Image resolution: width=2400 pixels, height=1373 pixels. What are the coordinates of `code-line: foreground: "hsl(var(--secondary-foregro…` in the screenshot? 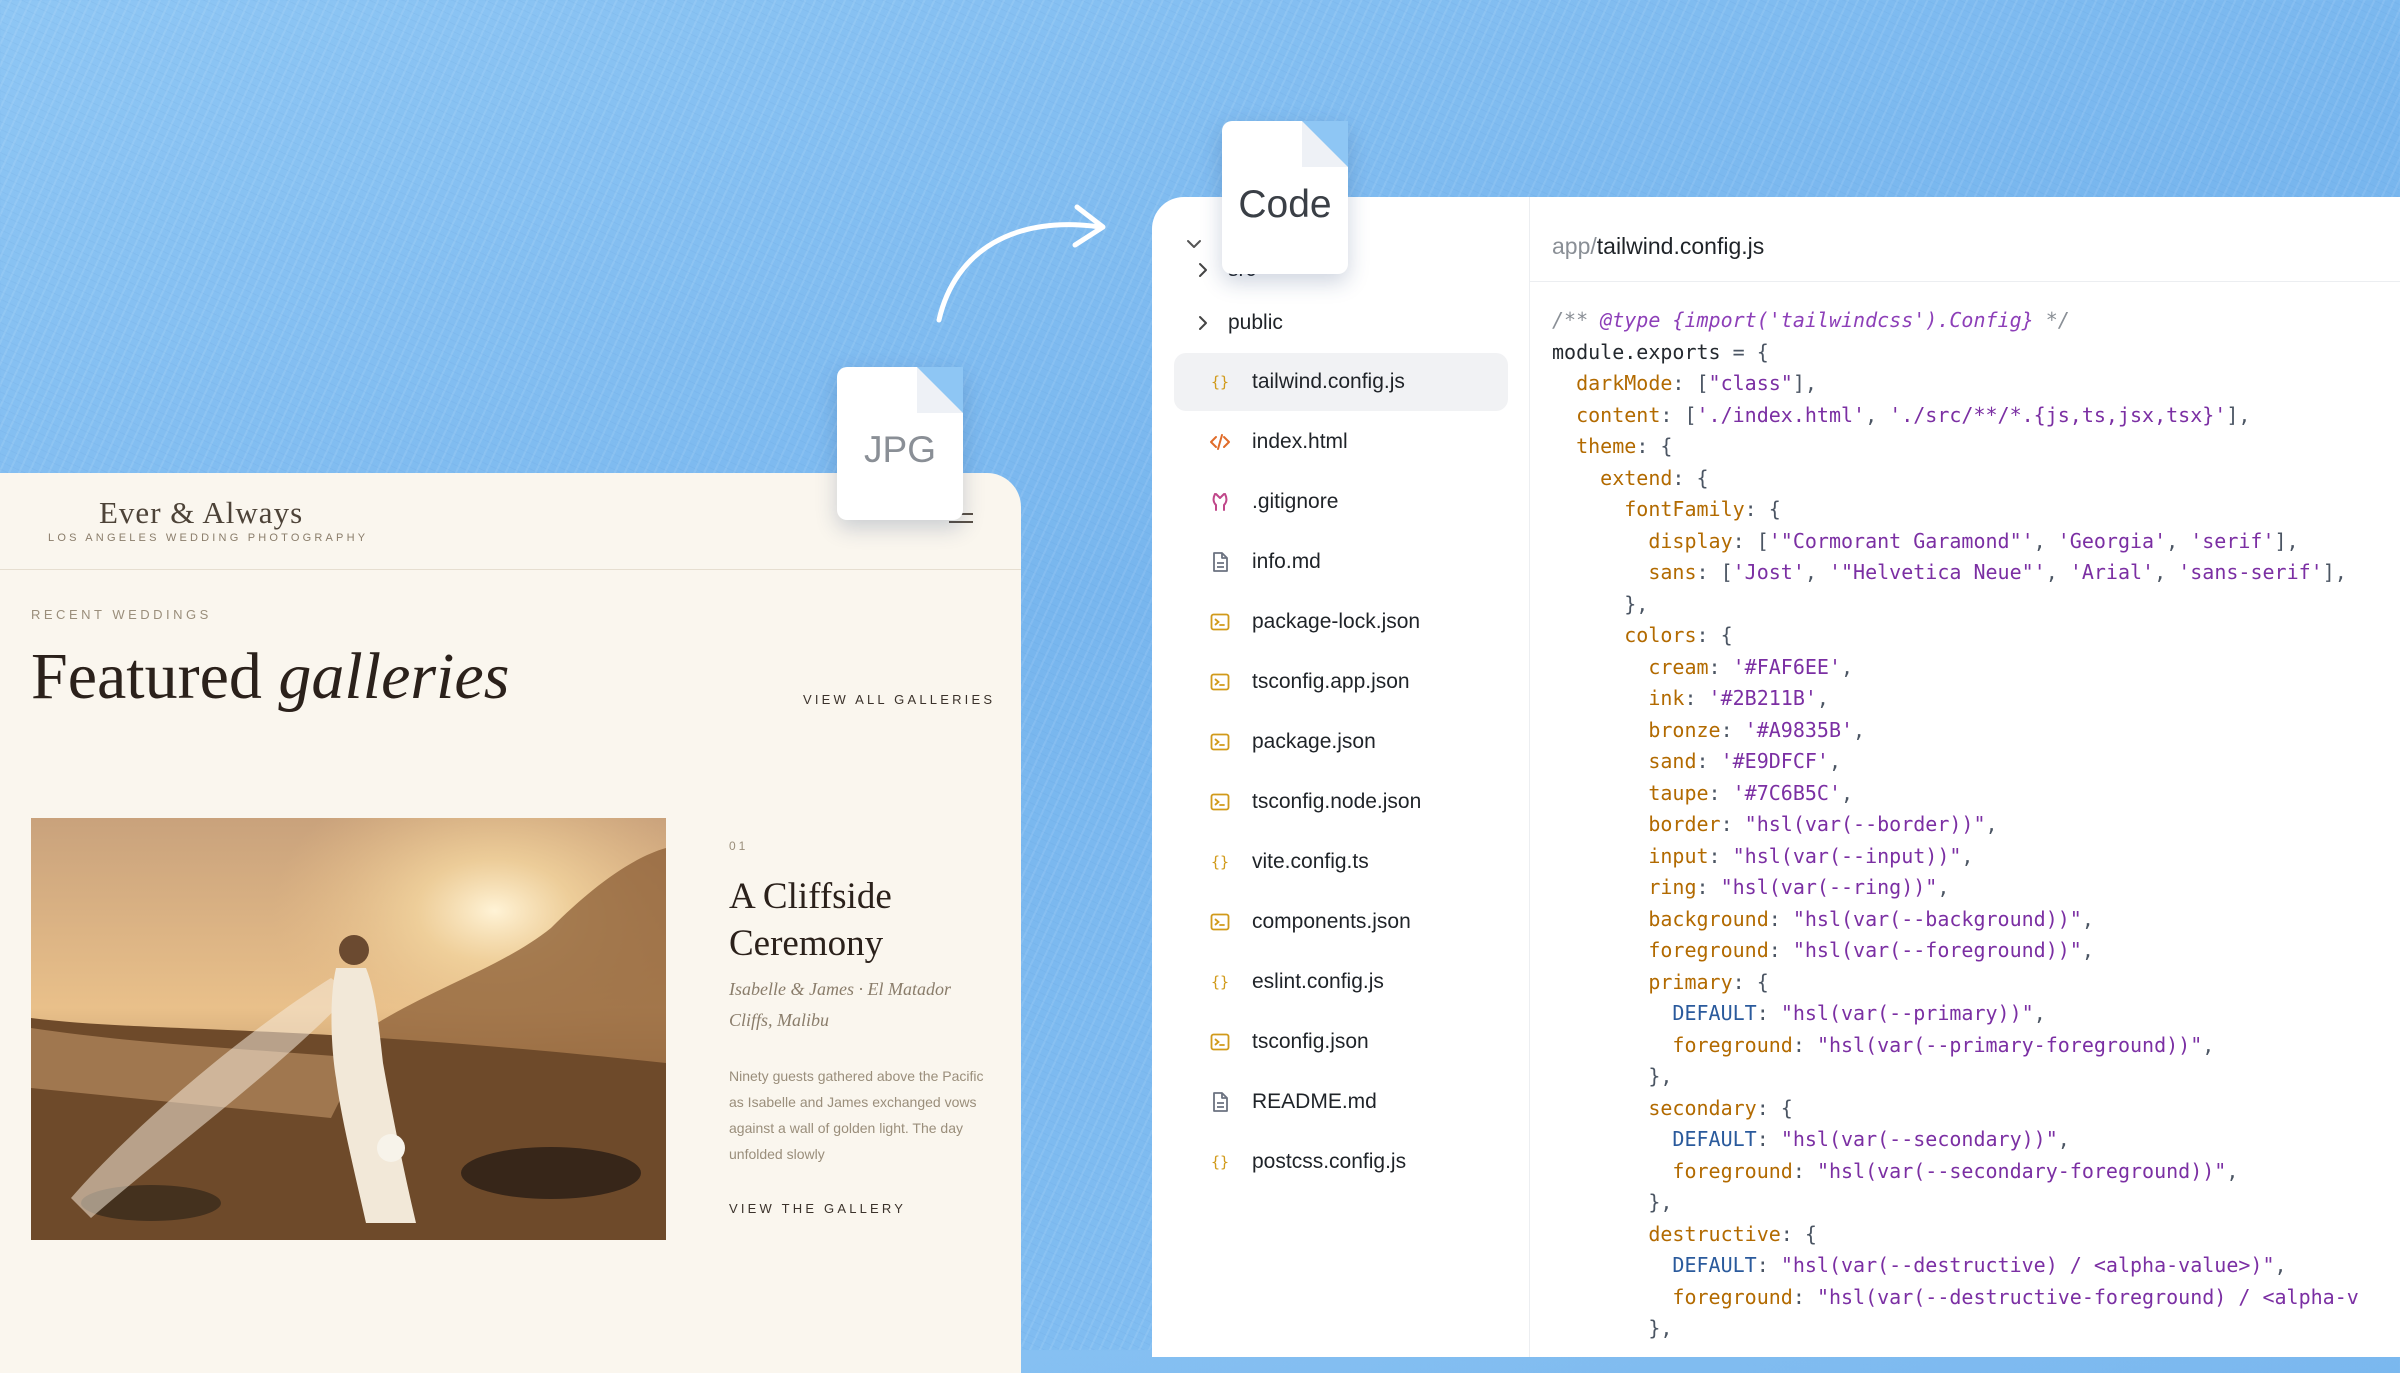 It's located at (1955, 1170).